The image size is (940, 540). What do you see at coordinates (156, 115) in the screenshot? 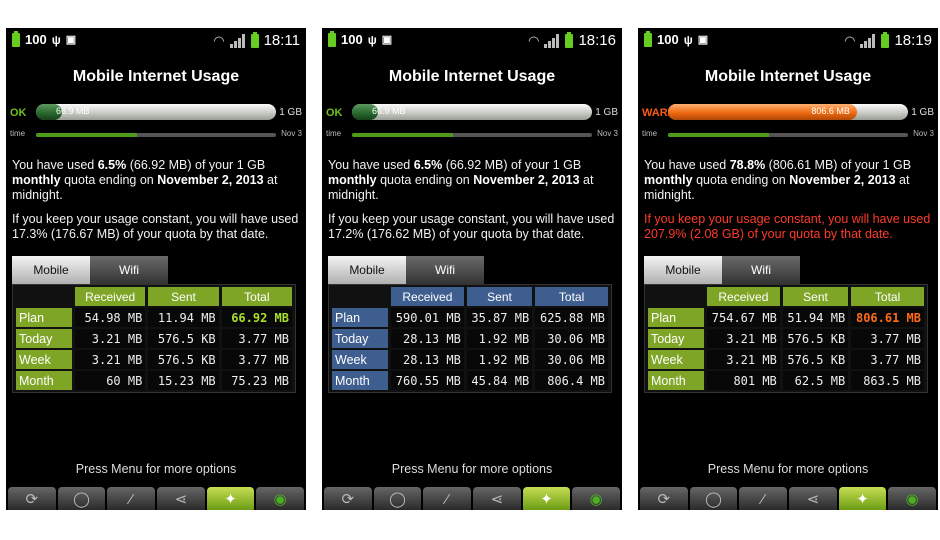
I see `usage-bar-row: OK 66.9 MB 1 GB` at bounding box center [156, 115].